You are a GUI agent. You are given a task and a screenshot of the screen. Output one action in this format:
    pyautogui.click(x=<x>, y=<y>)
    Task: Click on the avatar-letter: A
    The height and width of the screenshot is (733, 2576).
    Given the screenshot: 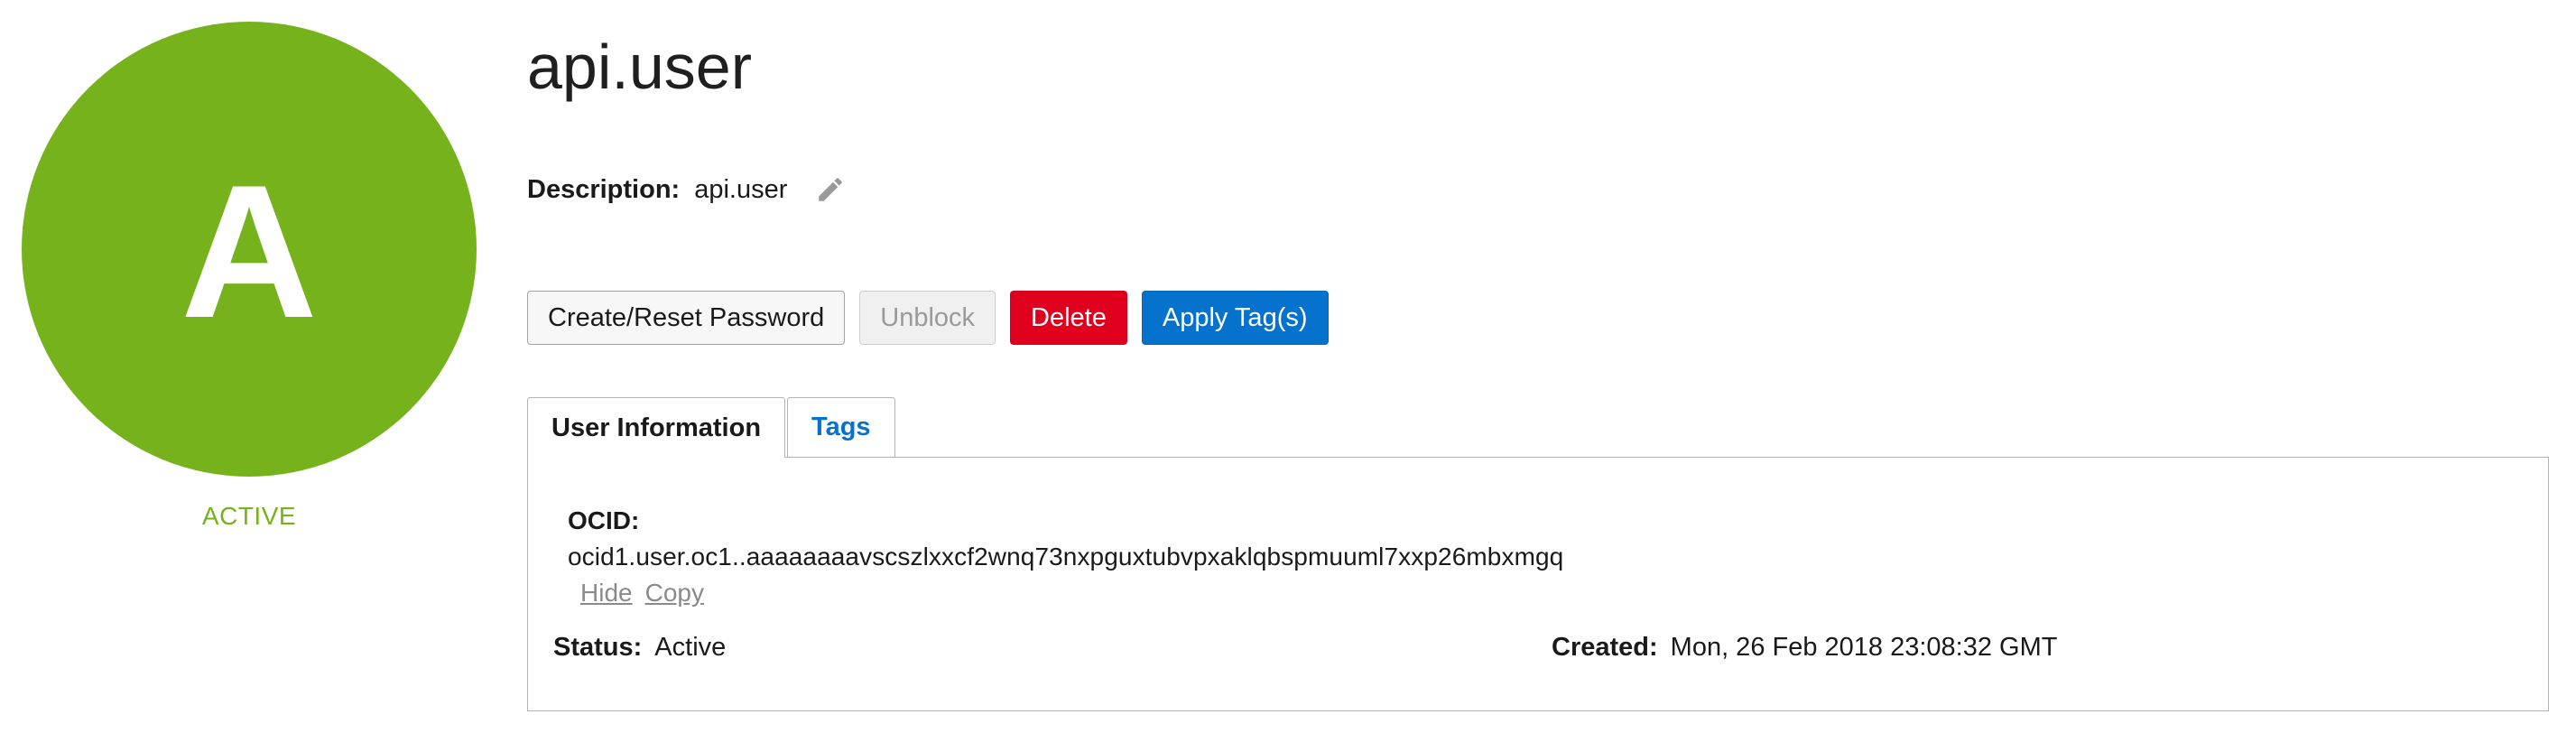 What is the action you would take?
    pyautogui.click(x=249, y=251)
    